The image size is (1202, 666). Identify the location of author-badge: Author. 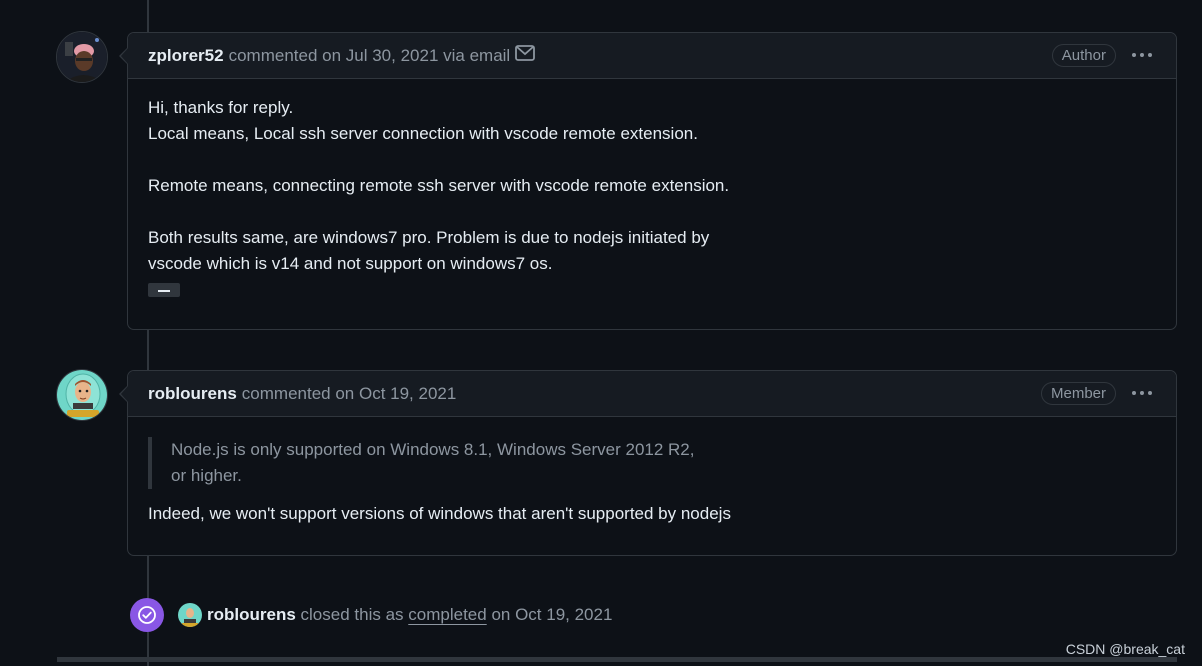
(1083, 55).